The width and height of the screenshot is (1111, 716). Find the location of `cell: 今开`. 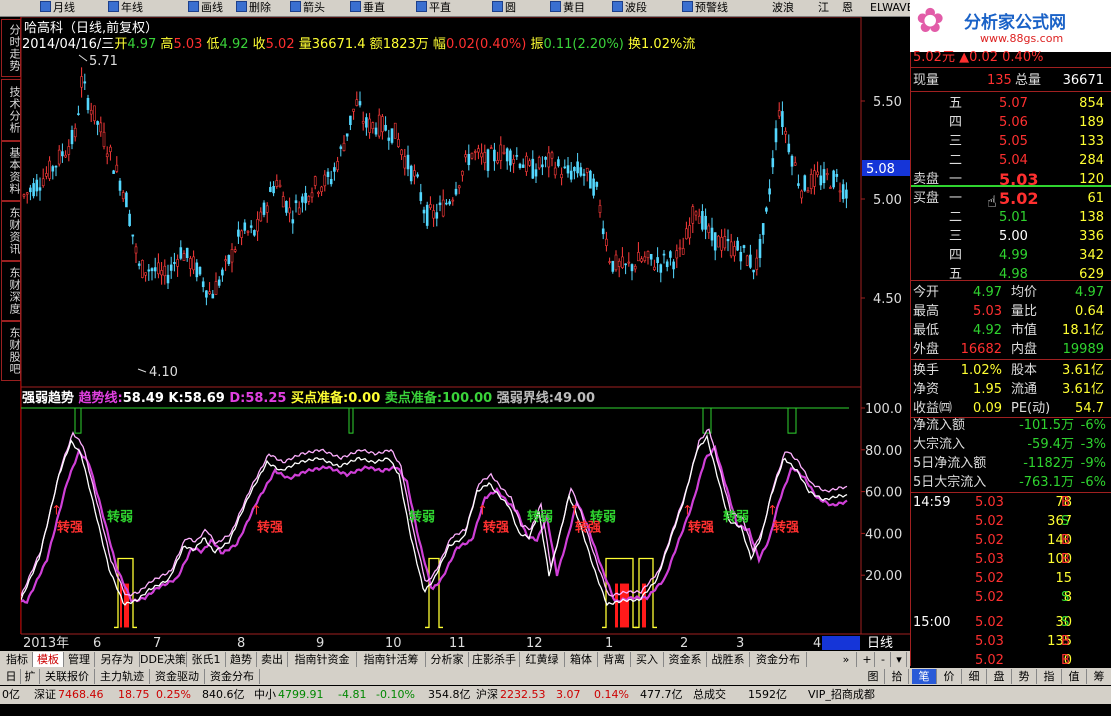

cell: 今开 is located at coordinates (926, 292).